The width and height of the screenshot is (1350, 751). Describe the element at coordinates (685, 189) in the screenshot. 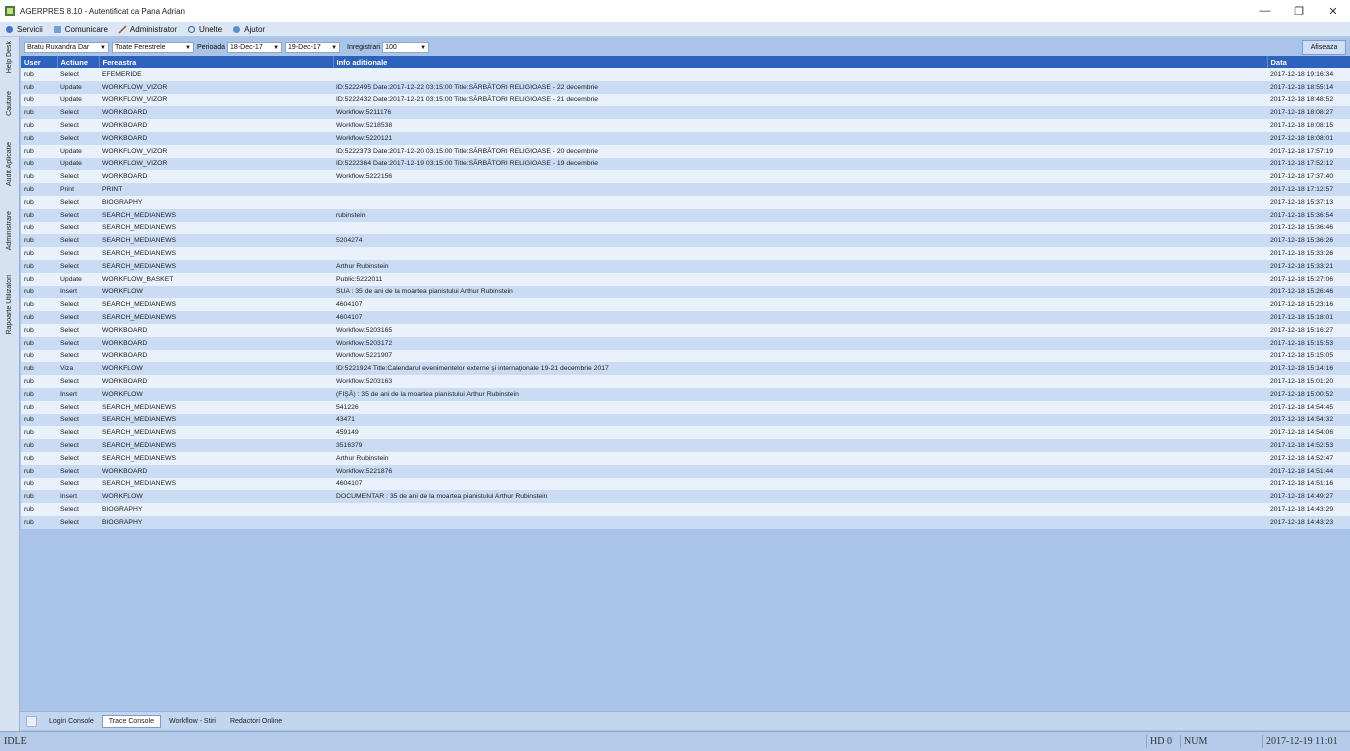

I see `table-row: rub Print PRINT 2017-12-18 17:12:57` at that location.